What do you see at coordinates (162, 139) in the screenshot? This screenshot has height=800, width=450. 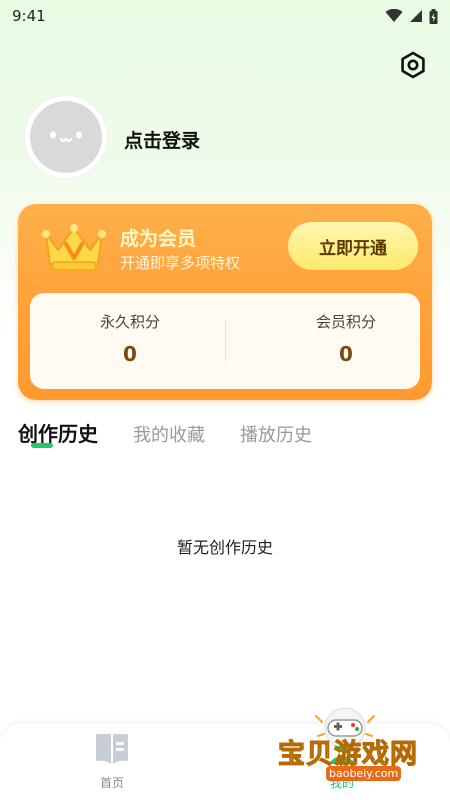 I see `login-link: 点击登录` at bounding box center [162, 139].